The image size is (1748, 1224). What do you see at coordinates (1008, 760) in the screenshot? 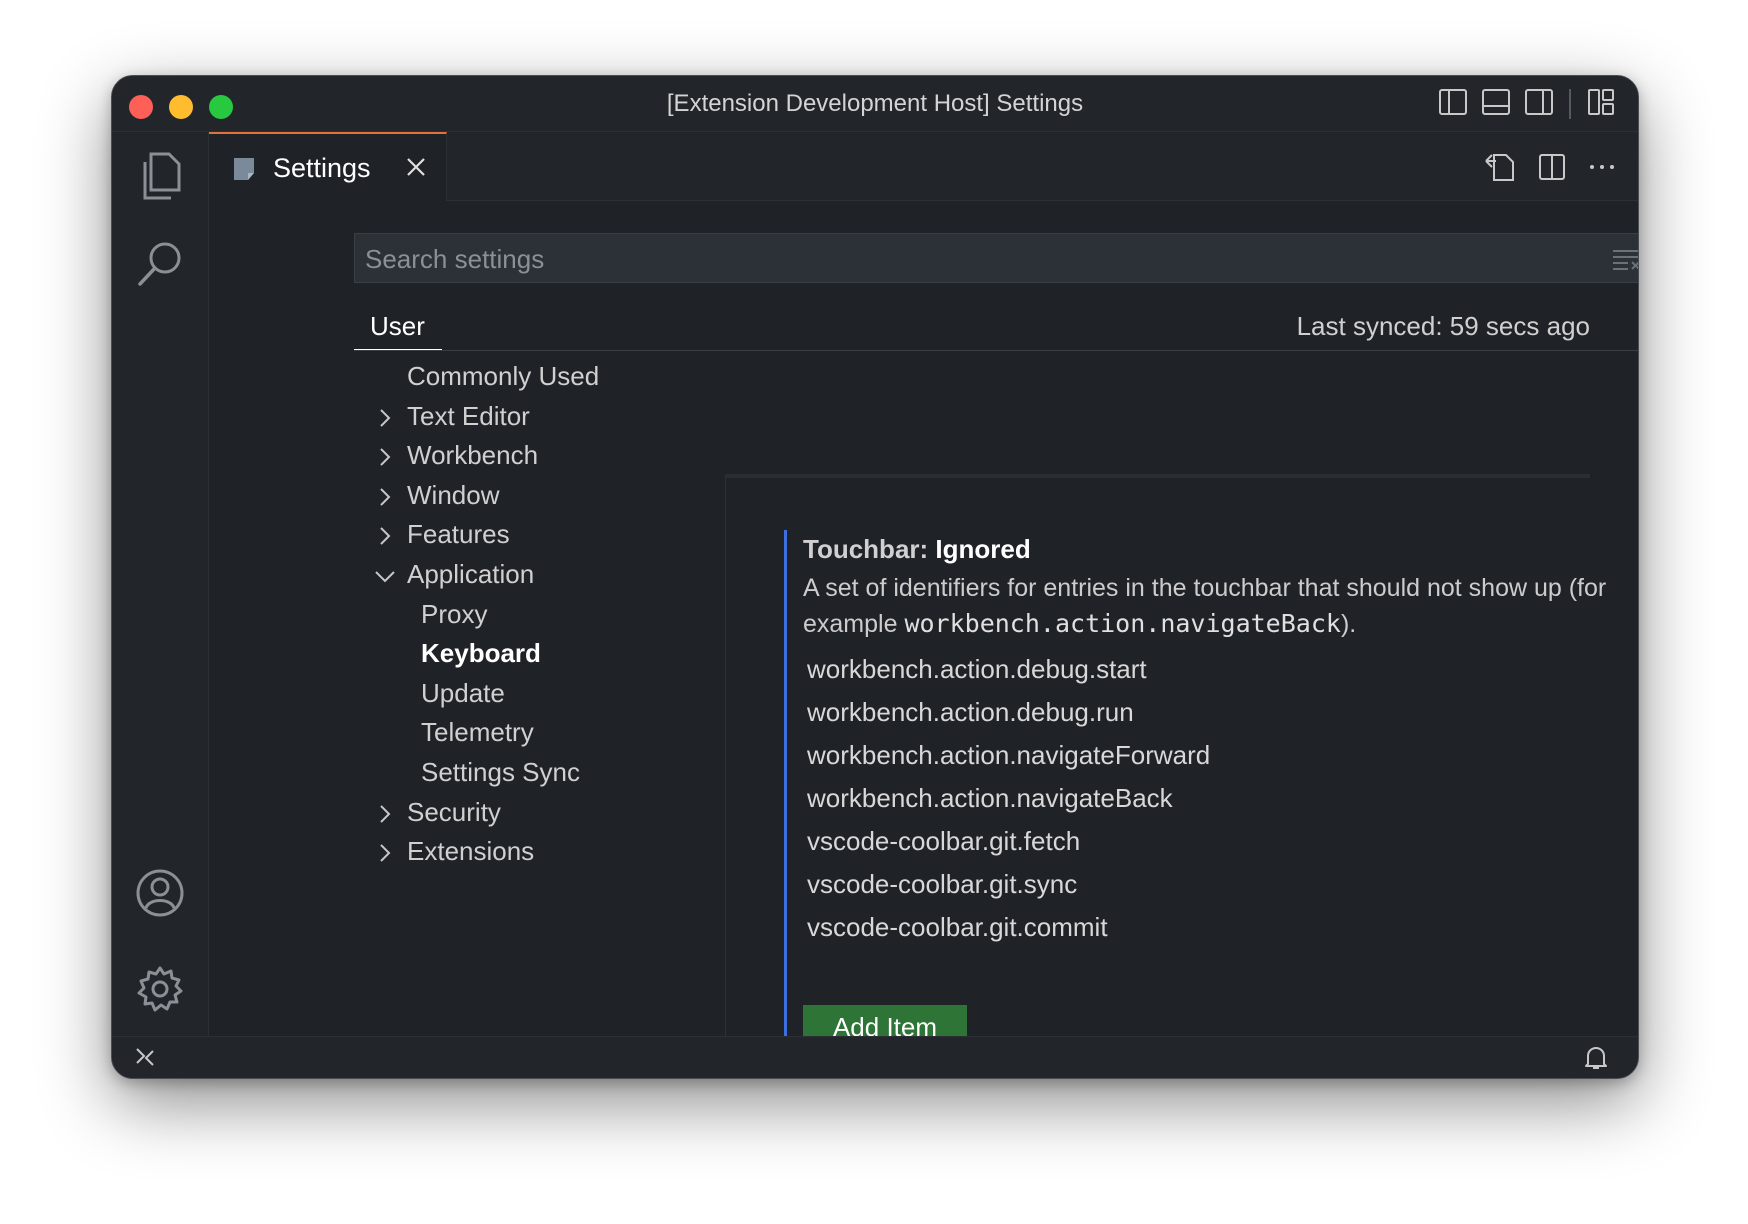
I see `list-item: workbench.action.navigateForward` at bounding box center [1008, 760].